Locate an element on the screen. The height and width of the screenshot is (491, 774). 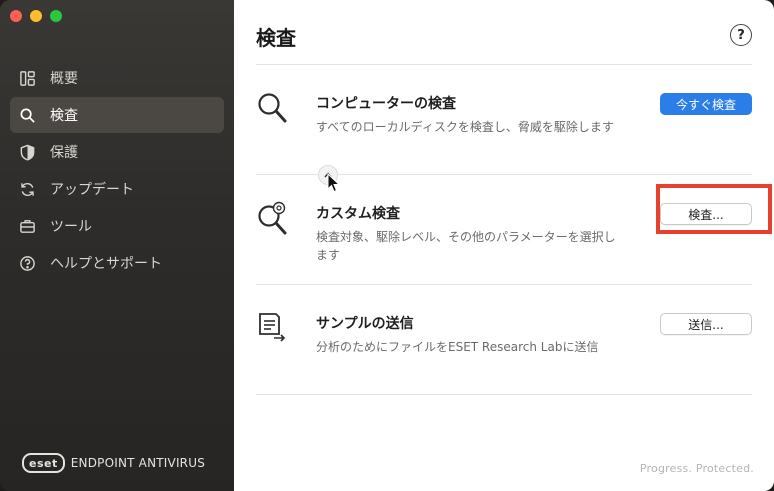
window-controls is located at coordinates (36, 16).